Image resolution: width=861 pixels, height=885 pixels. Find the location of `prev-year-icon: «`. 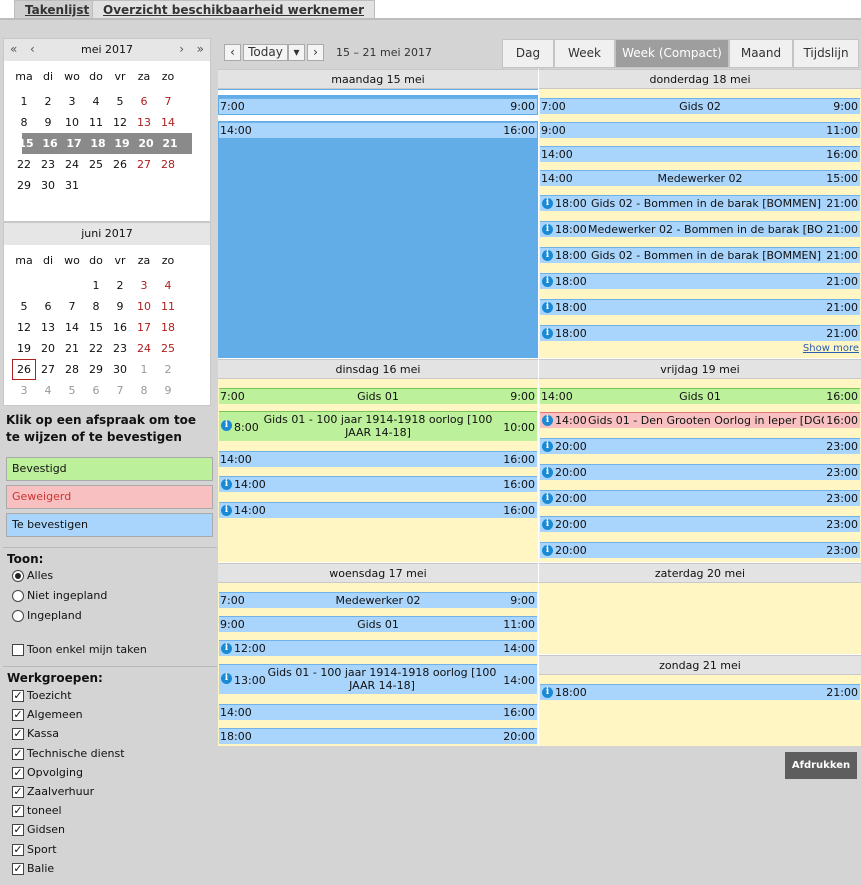

prev-year-icon: « is located at coordinates (13, 49).